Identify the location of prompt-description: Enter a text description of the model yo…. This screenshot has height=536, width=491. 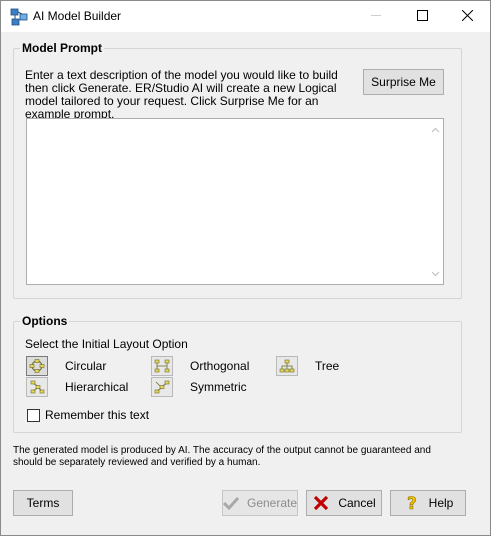
(181, 94).